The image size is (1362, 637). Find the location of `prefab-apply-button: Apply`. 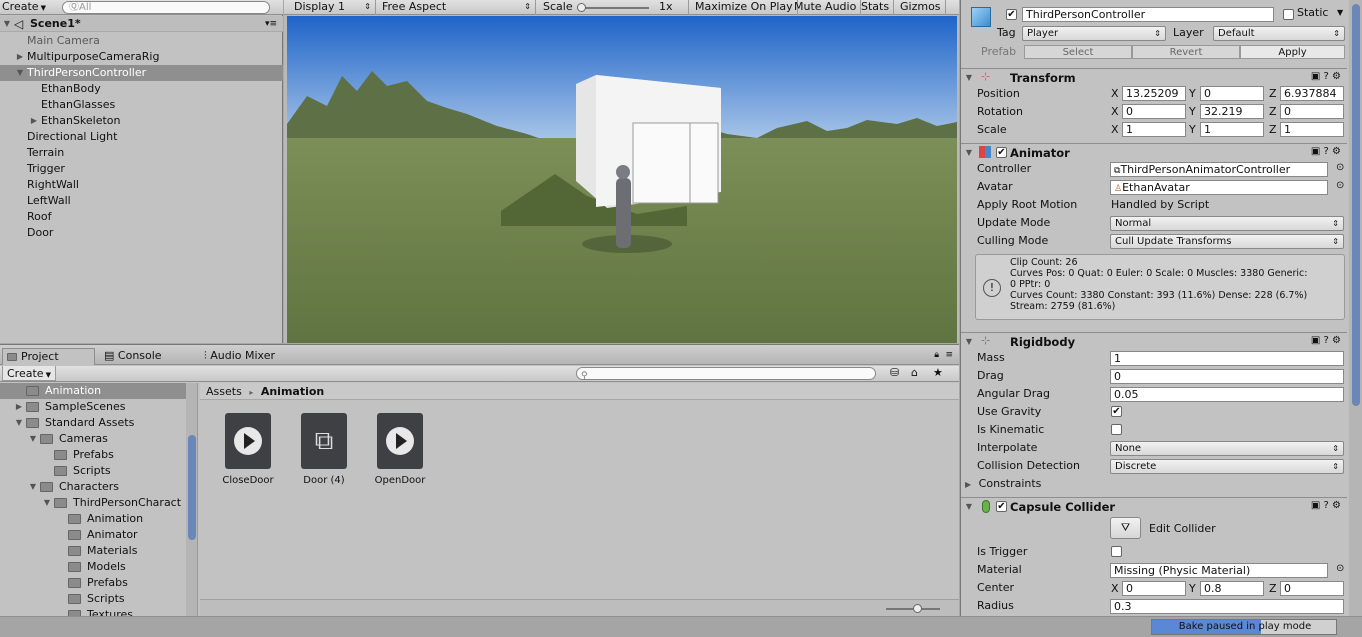

prefab-apply-button: Apply is located at coordinates (1292, 52).